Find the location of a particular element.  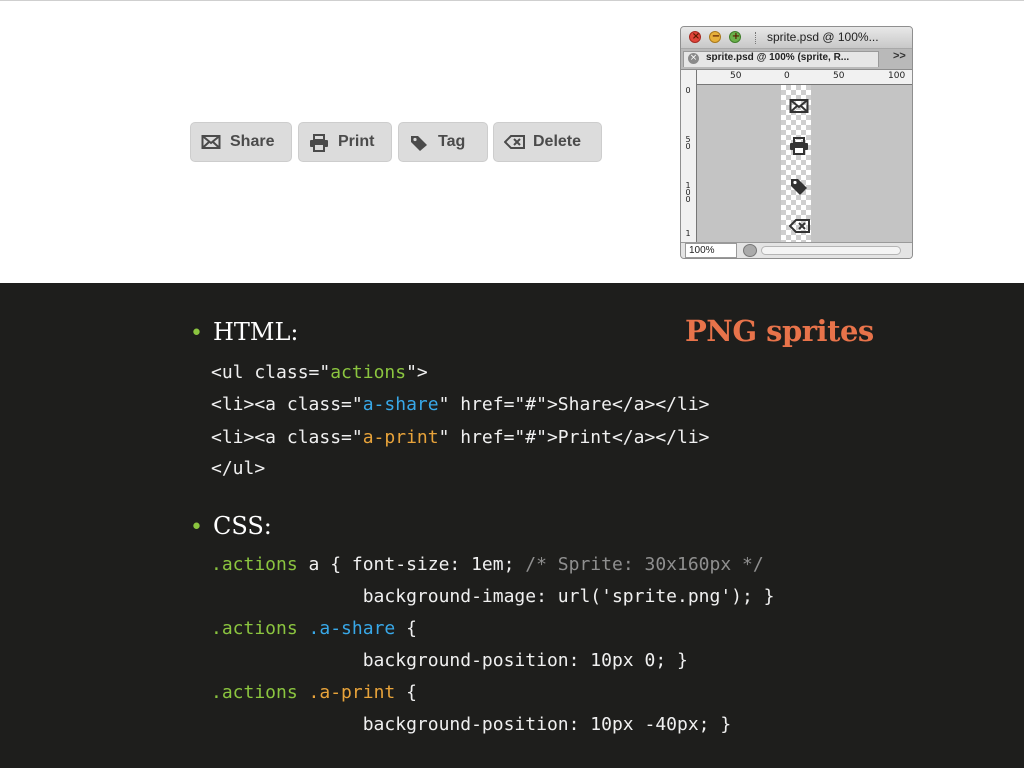

tab-close-icon: × is located at coordinates (693, 58).